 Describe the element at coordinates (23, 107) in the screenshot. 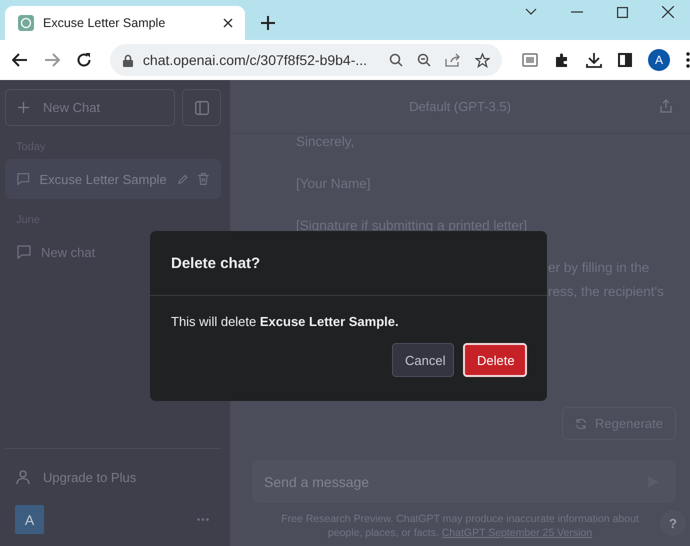

I see `plus-icon` at that location.